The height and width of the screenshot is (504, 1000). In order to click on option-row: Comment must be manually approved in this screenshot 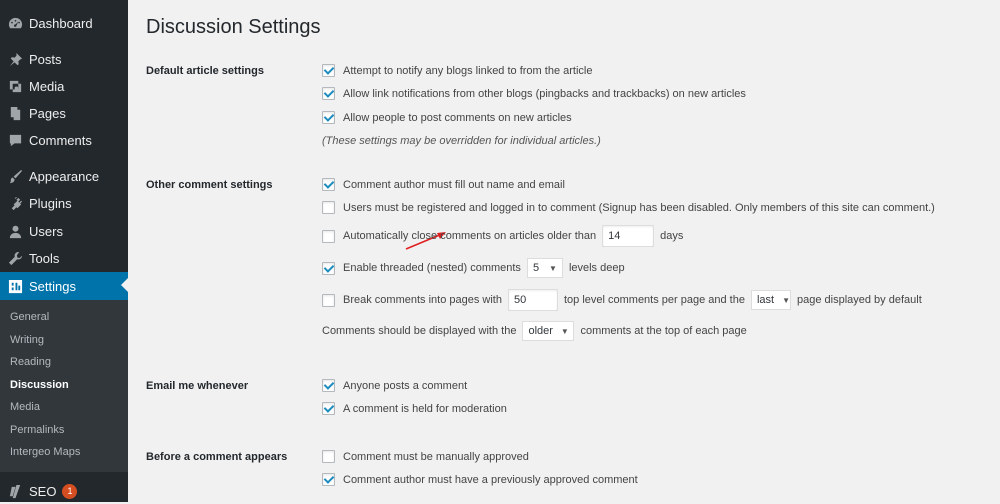, I will do `click(425, 456)`.